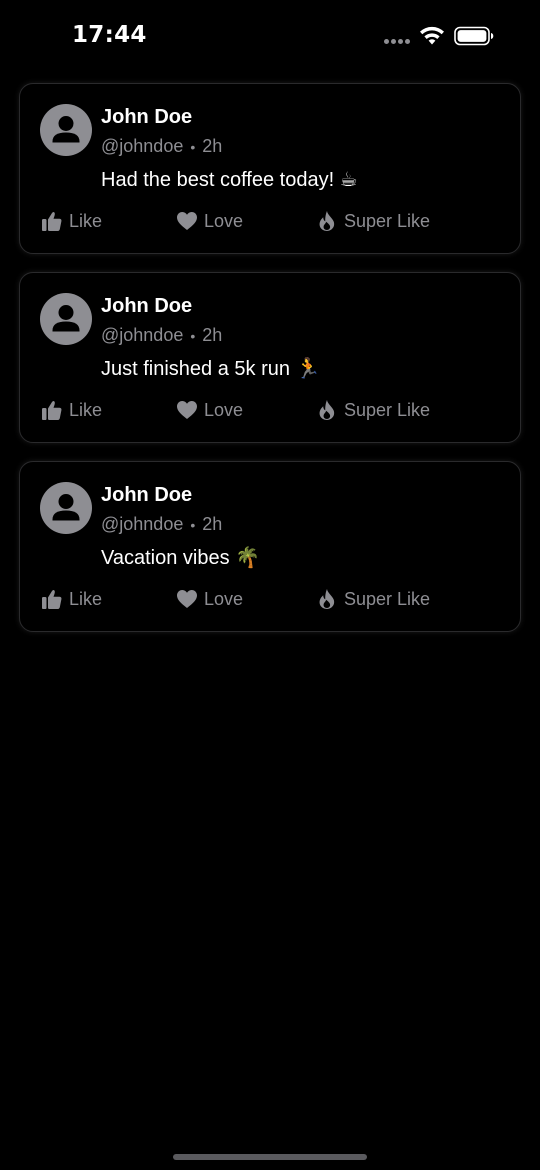 Image resolution: width=540 pixels, height=1170 pixels. Describe the element at coordinates (474, 36) in the screenshot. I see `battery-icon` at that location.